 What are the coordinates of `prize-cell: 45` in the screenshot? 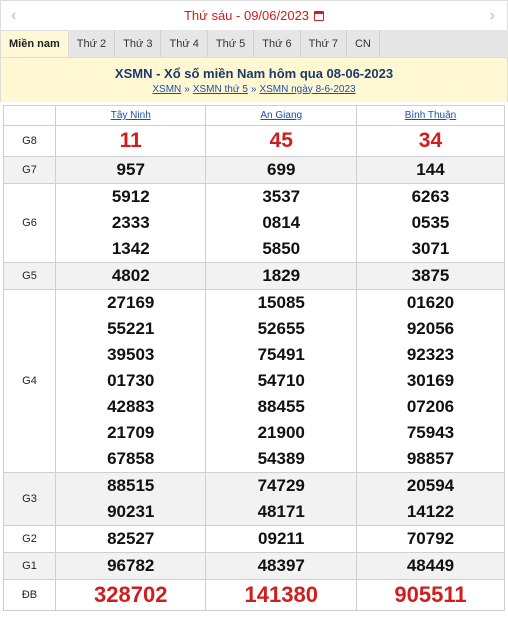 It's located at (281, 141).